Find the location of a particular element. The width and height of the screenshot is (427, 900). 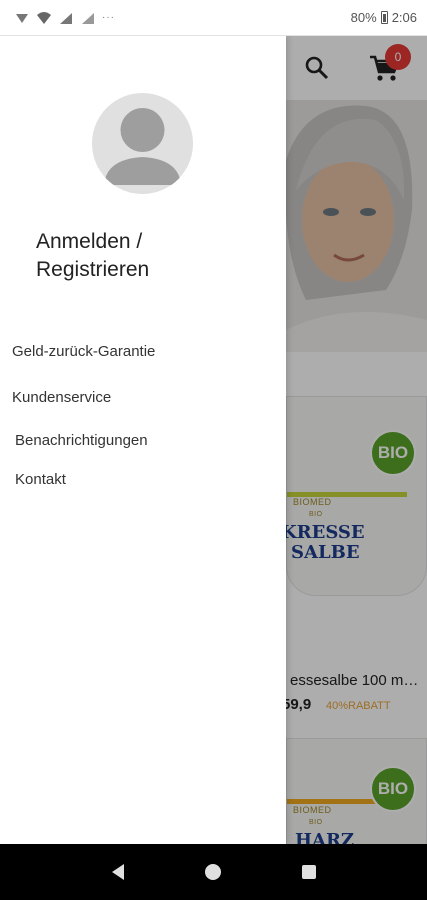

wifi-icon is located at coordinates (44, 17).